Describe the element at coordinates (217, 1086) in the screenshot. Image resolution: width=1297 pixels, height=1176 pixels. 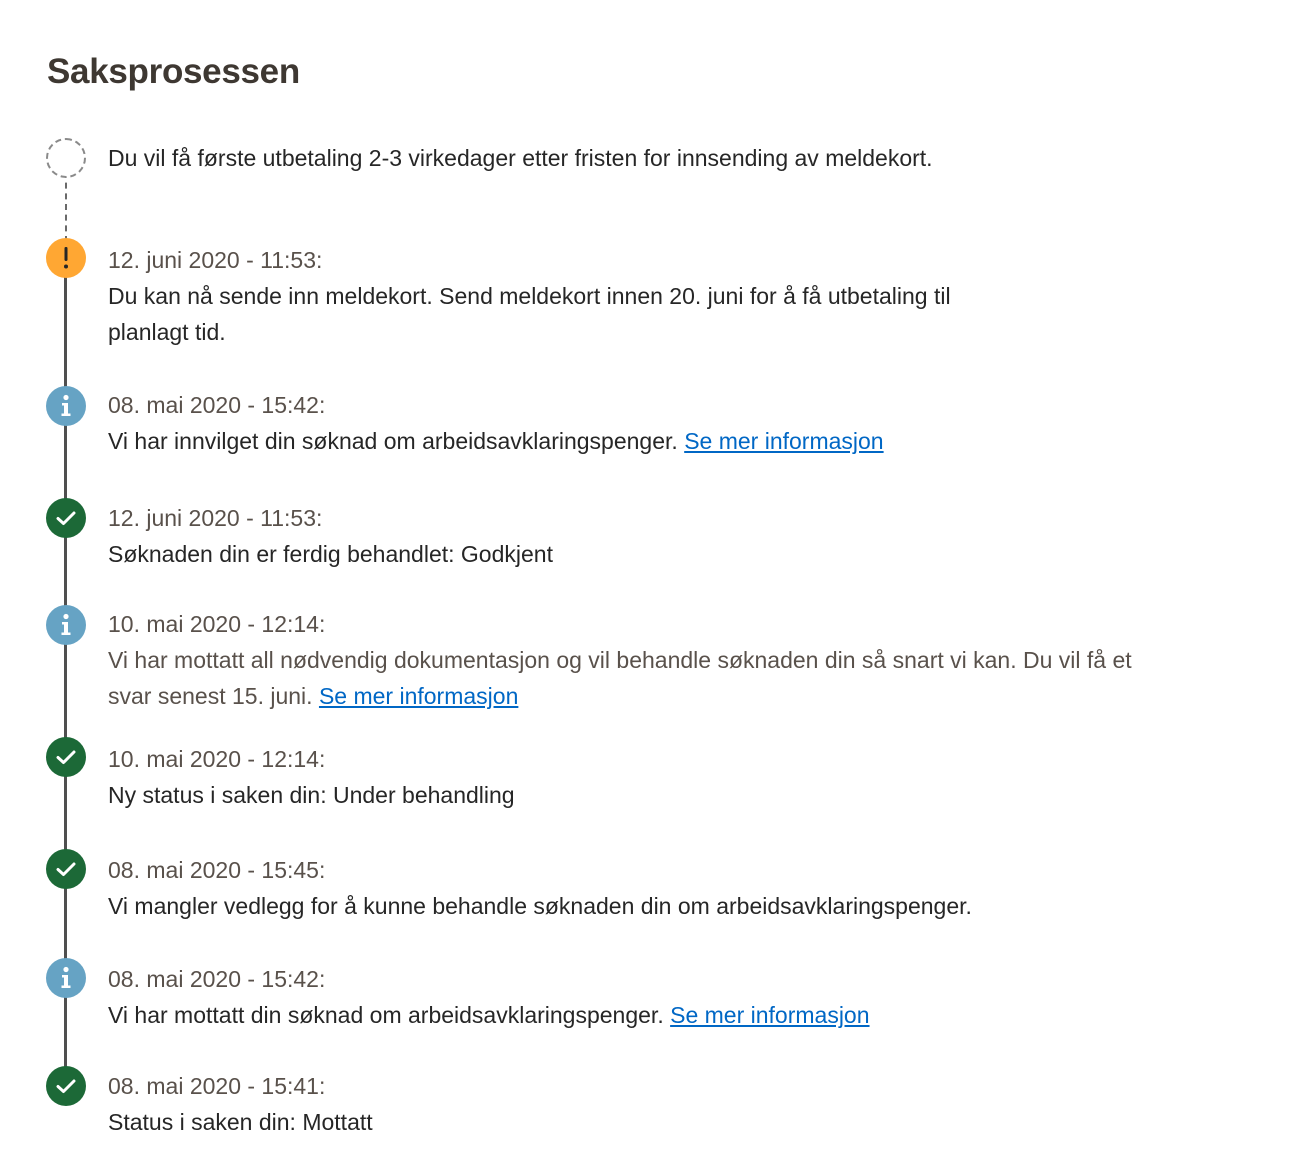
I see `event-date: 08. mai 2020 - 15:41:` at that location.